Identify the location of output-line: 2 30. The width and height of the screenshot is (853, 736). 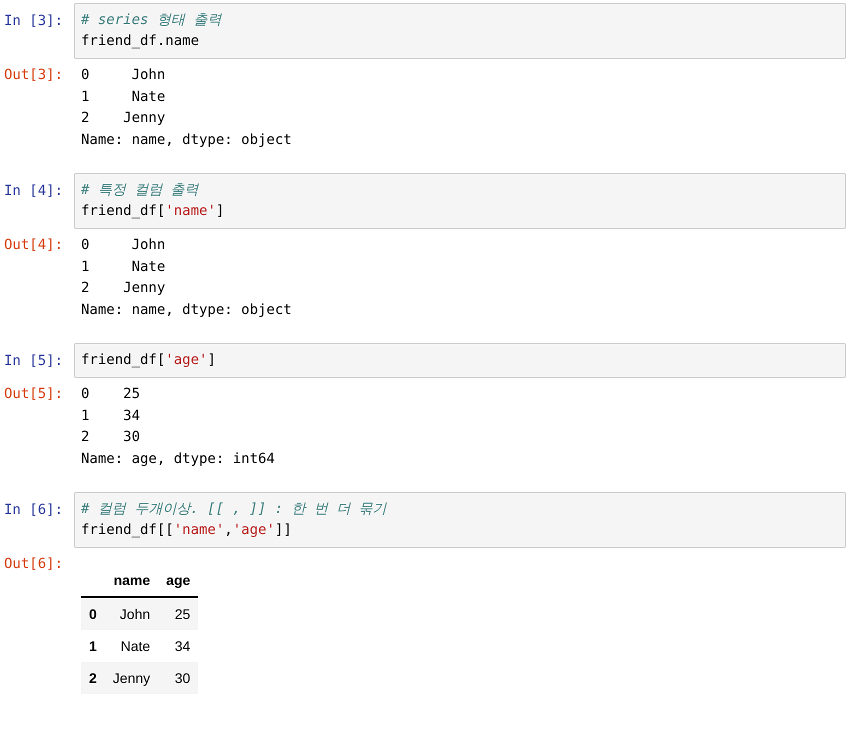
(110, 437).